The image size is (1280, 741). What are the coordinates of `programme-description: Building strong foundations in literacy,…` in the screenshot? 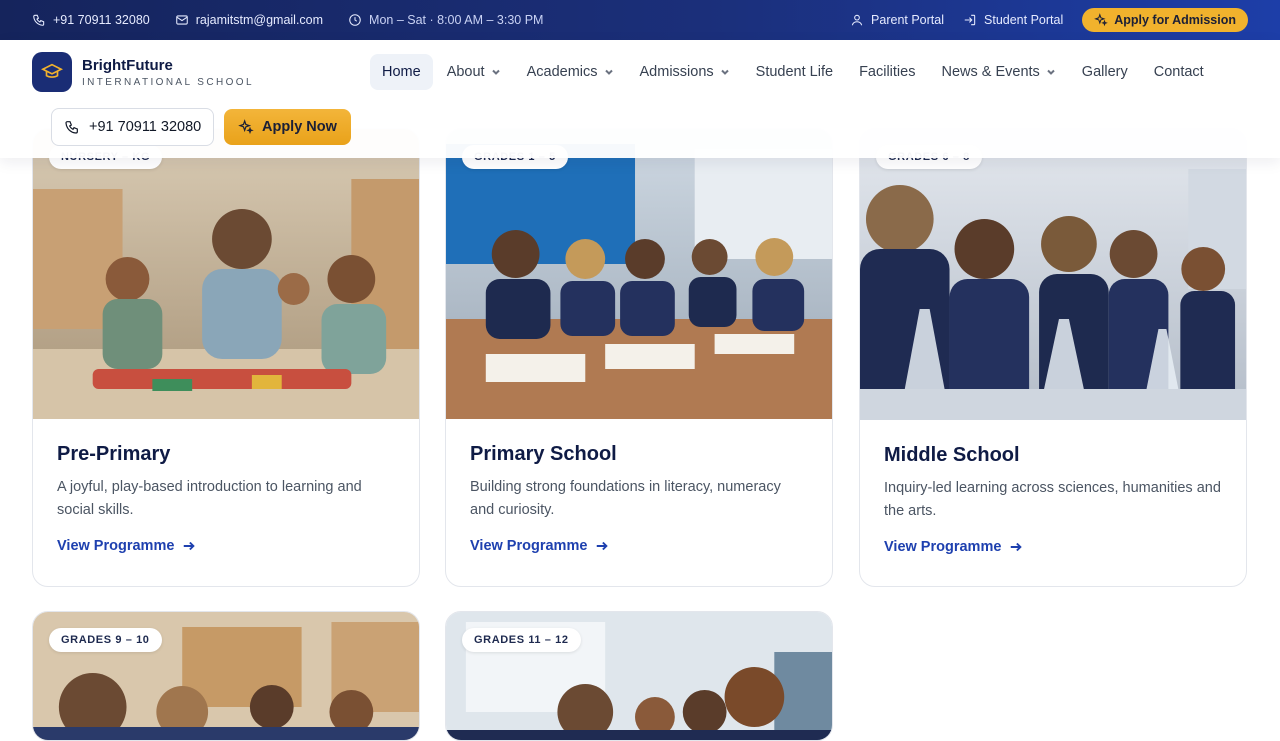 It's located at (625, 498).